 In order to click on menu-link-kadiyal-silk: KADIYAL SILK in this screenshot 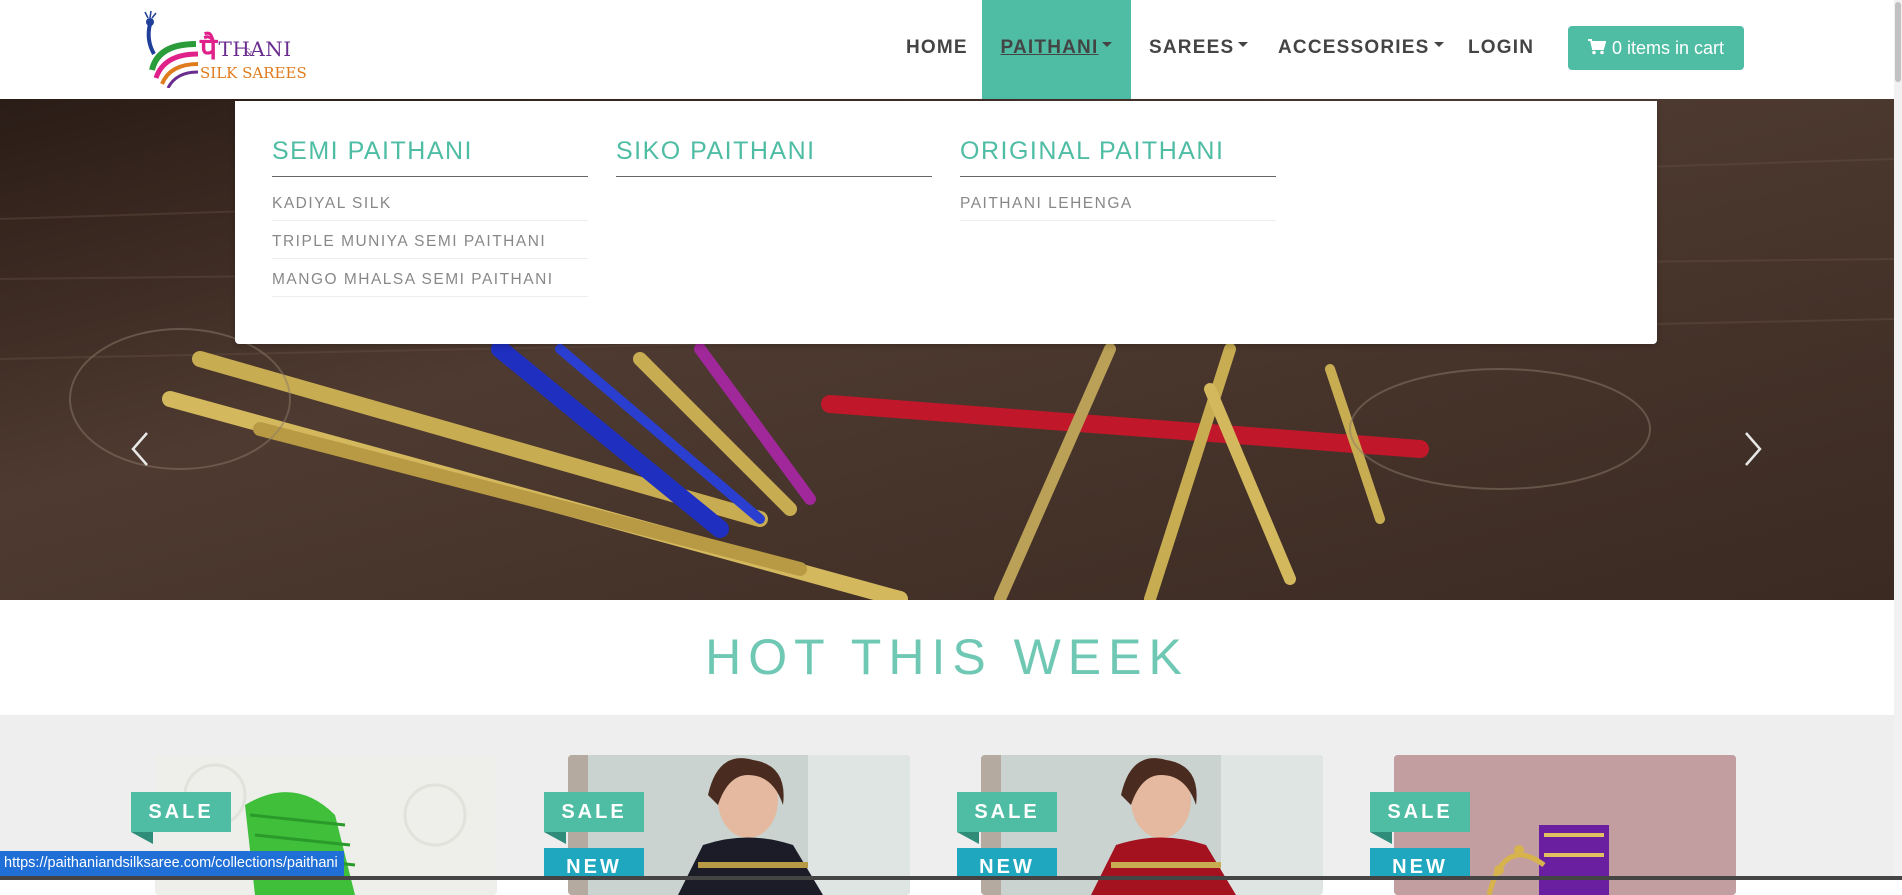, I will do `click(430, 199)`.